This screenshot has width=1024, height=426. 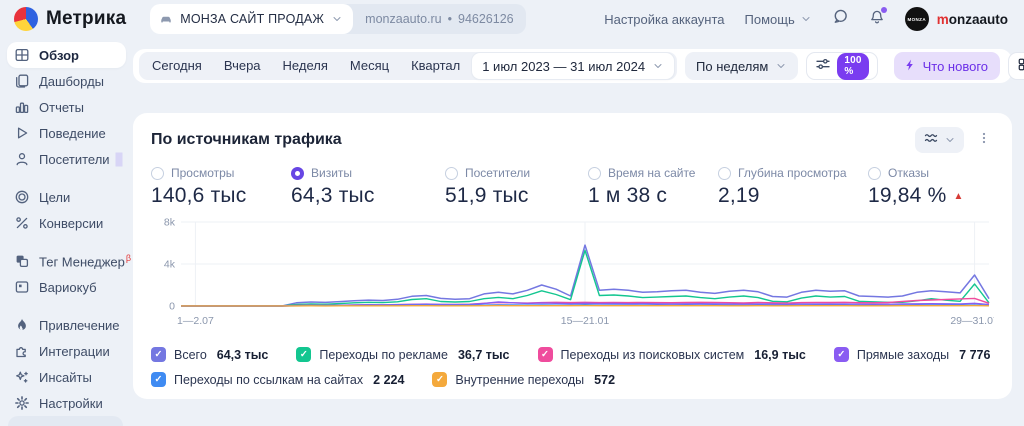 I want to click on sidebar-item-goals: Цели, so click(x=66, y=197).